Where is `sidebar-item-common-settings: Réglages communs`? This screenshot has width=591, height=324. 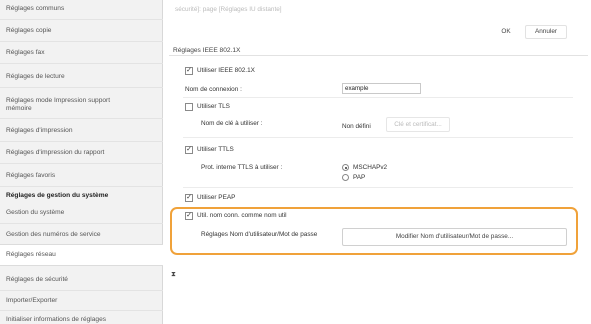 sidebar-item-common-settings: Réglages communs is located at coordinates (81, 9).